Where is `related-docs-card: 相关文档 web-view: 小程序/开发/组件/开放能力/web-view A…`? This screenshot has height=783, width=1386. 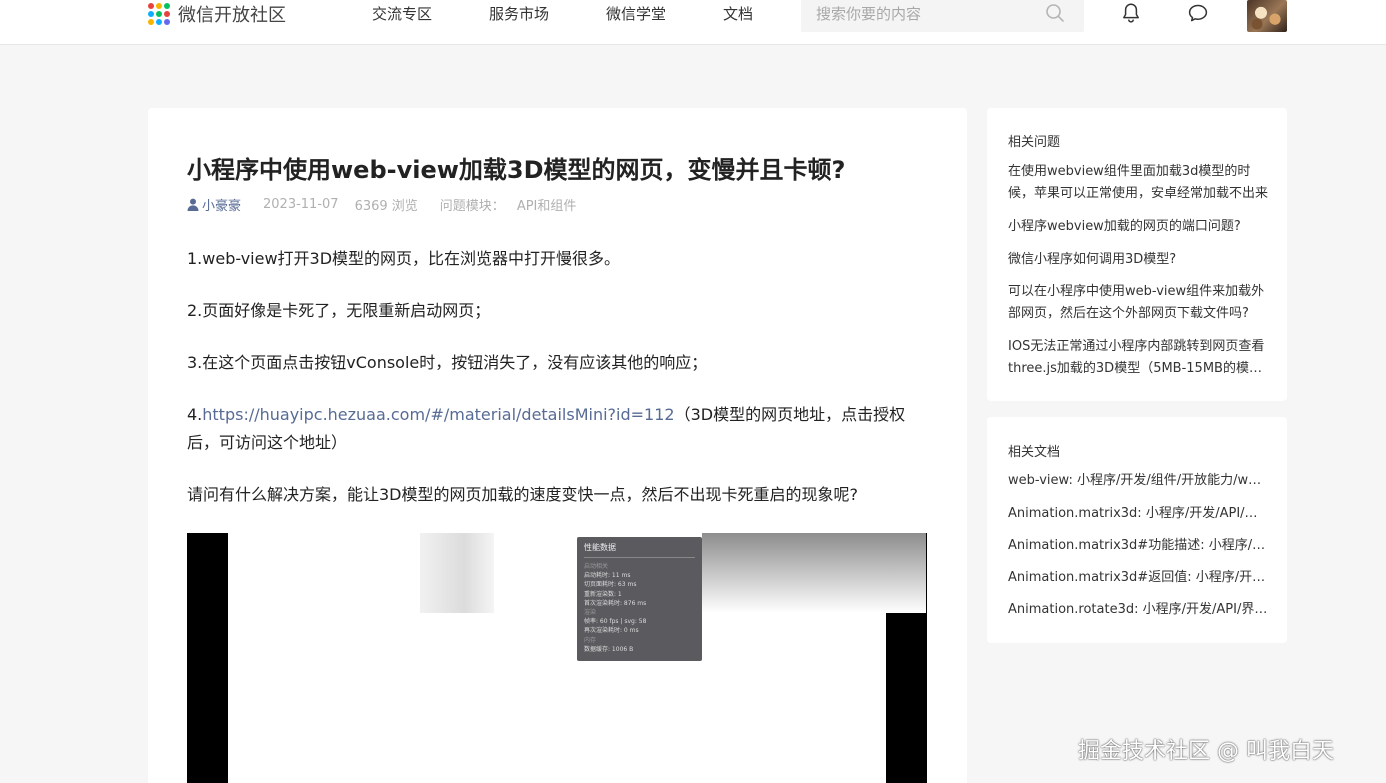
related-docs-card: 相关文档 web-view: 小程序/开发/组件/开放能力/web-view A… is located at coordinates (1137, 530).